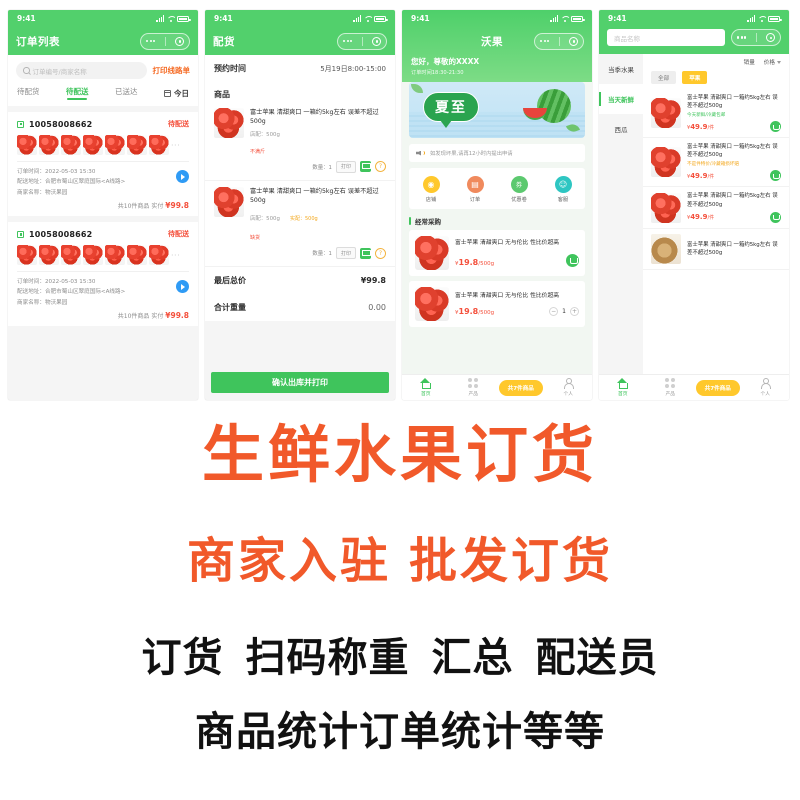 This screenshot has width=800, height=800. Describe the element at coordinates (622, 394) in the screenshot. I see `tab-label: 首页` at that location.